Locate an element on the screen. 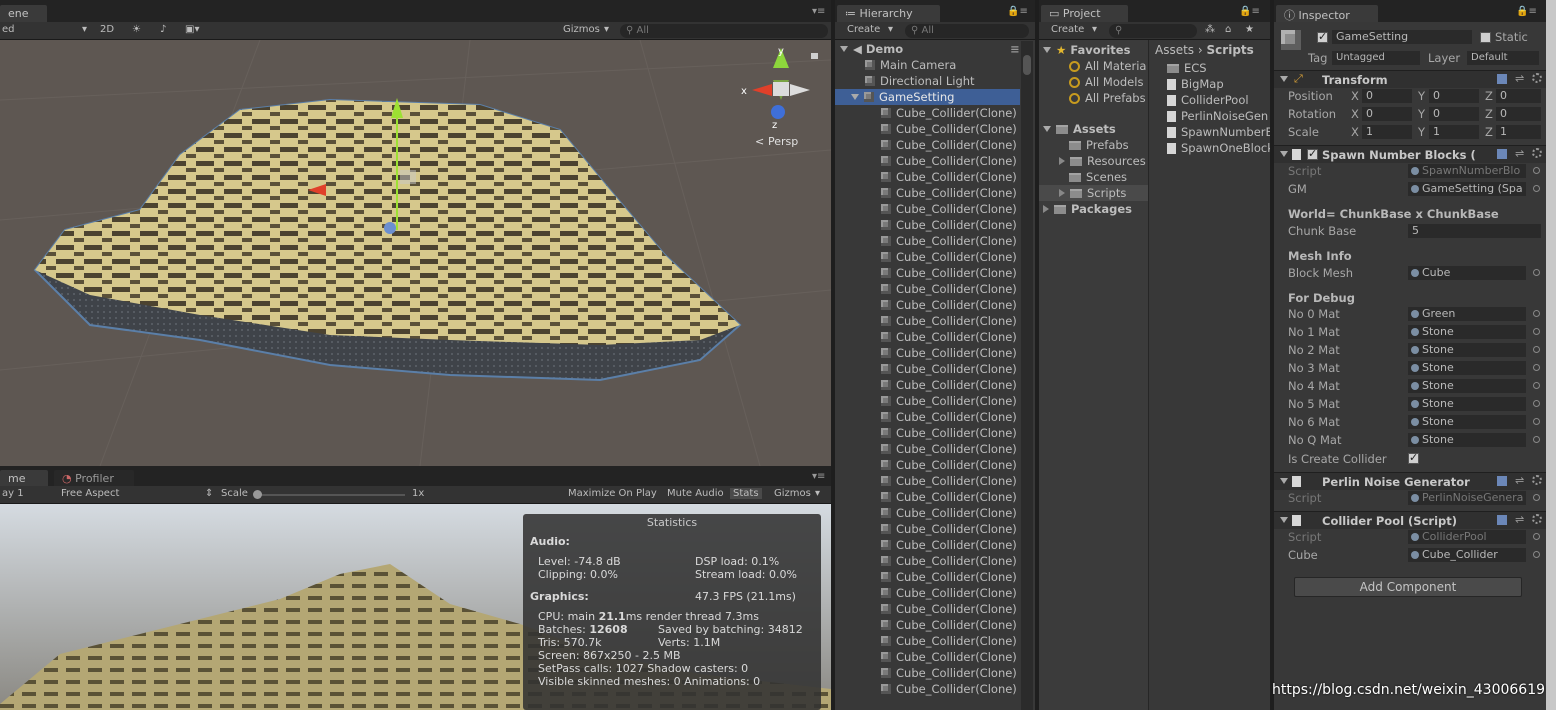 Image resolution: width=1556 pixels, height=710 pixels. cube-field: Cube_Collider is located at coordinates (1467, 555).